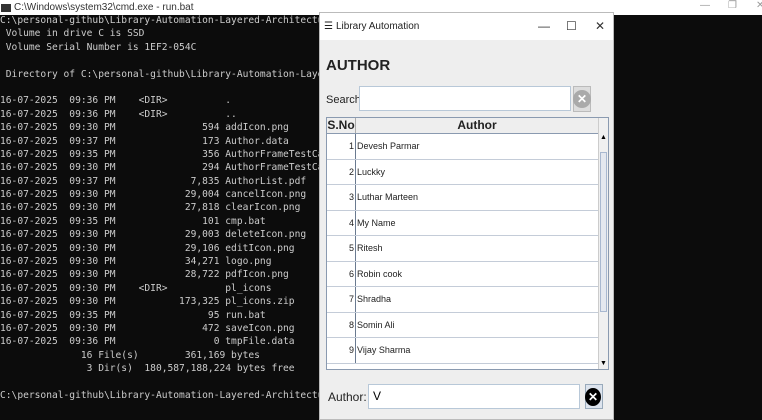 Image resolution: width=762 pixels, height=420 pixels. What do you see at coordinates (6, 7) in the screenshot?
I see `cmd-icon` at bounding box center [6, 7].